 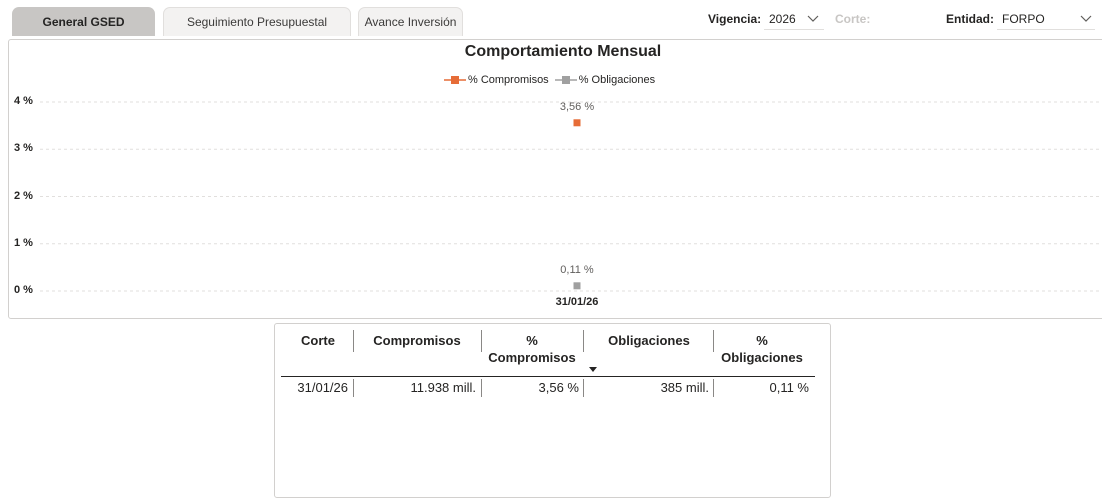 What do you see at coordinates (23, 101) in the screenshot?
I see `y-tick-label: 4 %` at bounding box center [23, 101].